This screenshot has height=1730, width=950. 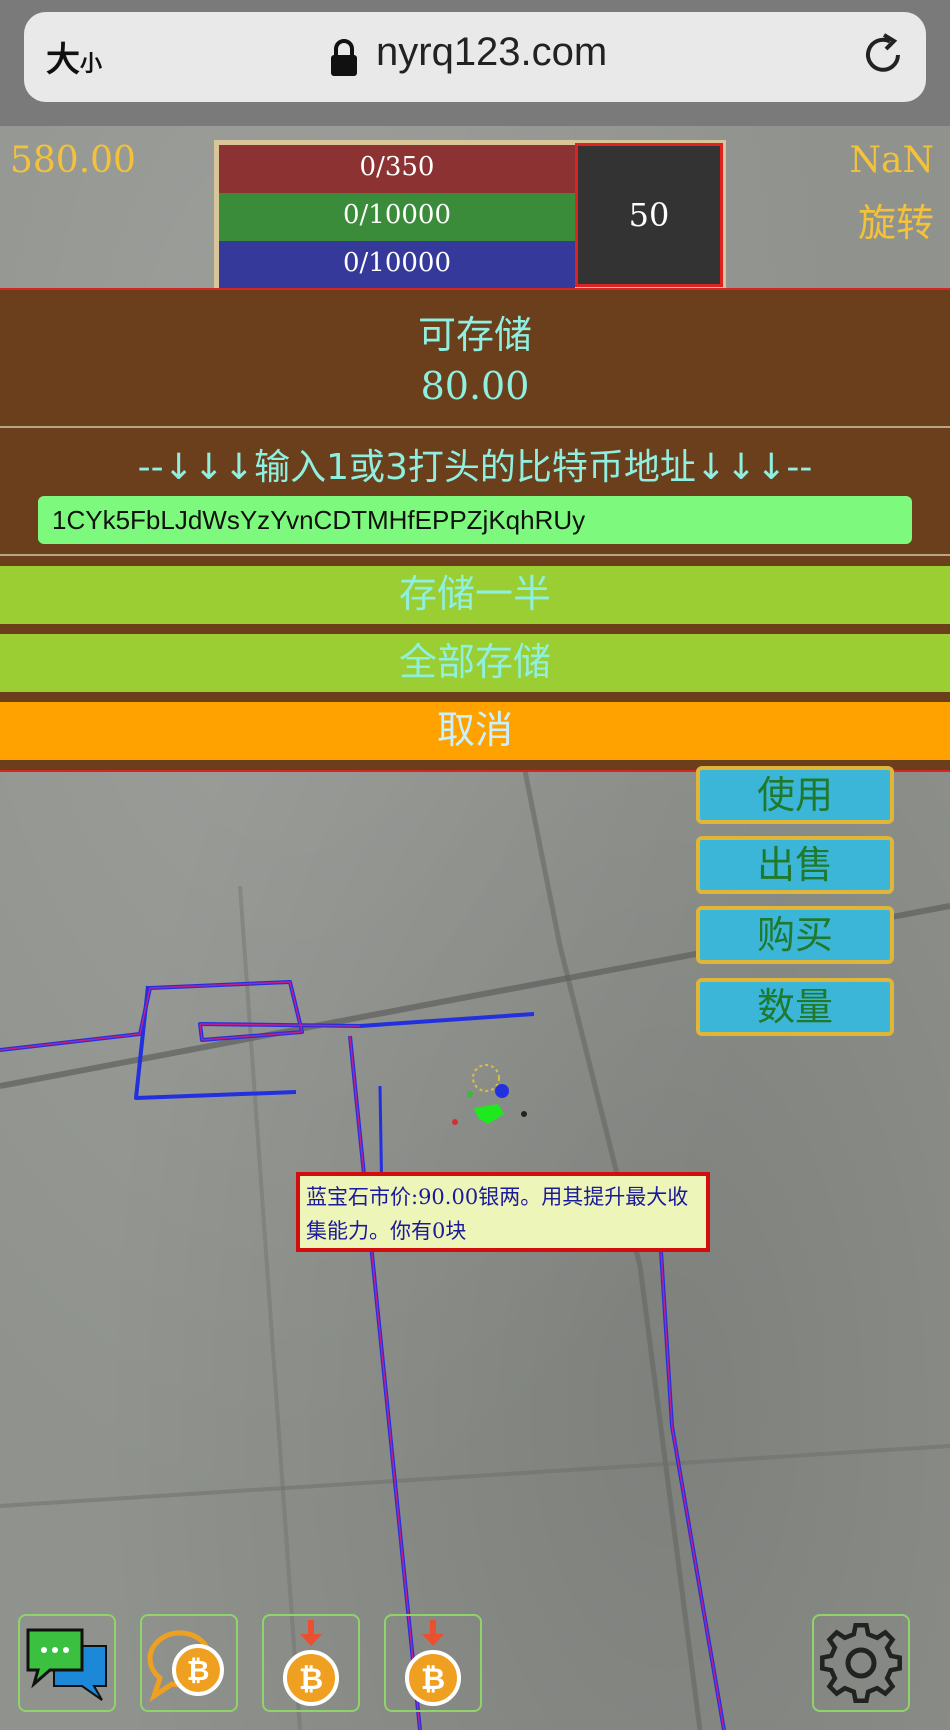 I want to click on nan-readout: NaN, so click(x=891, y=160).